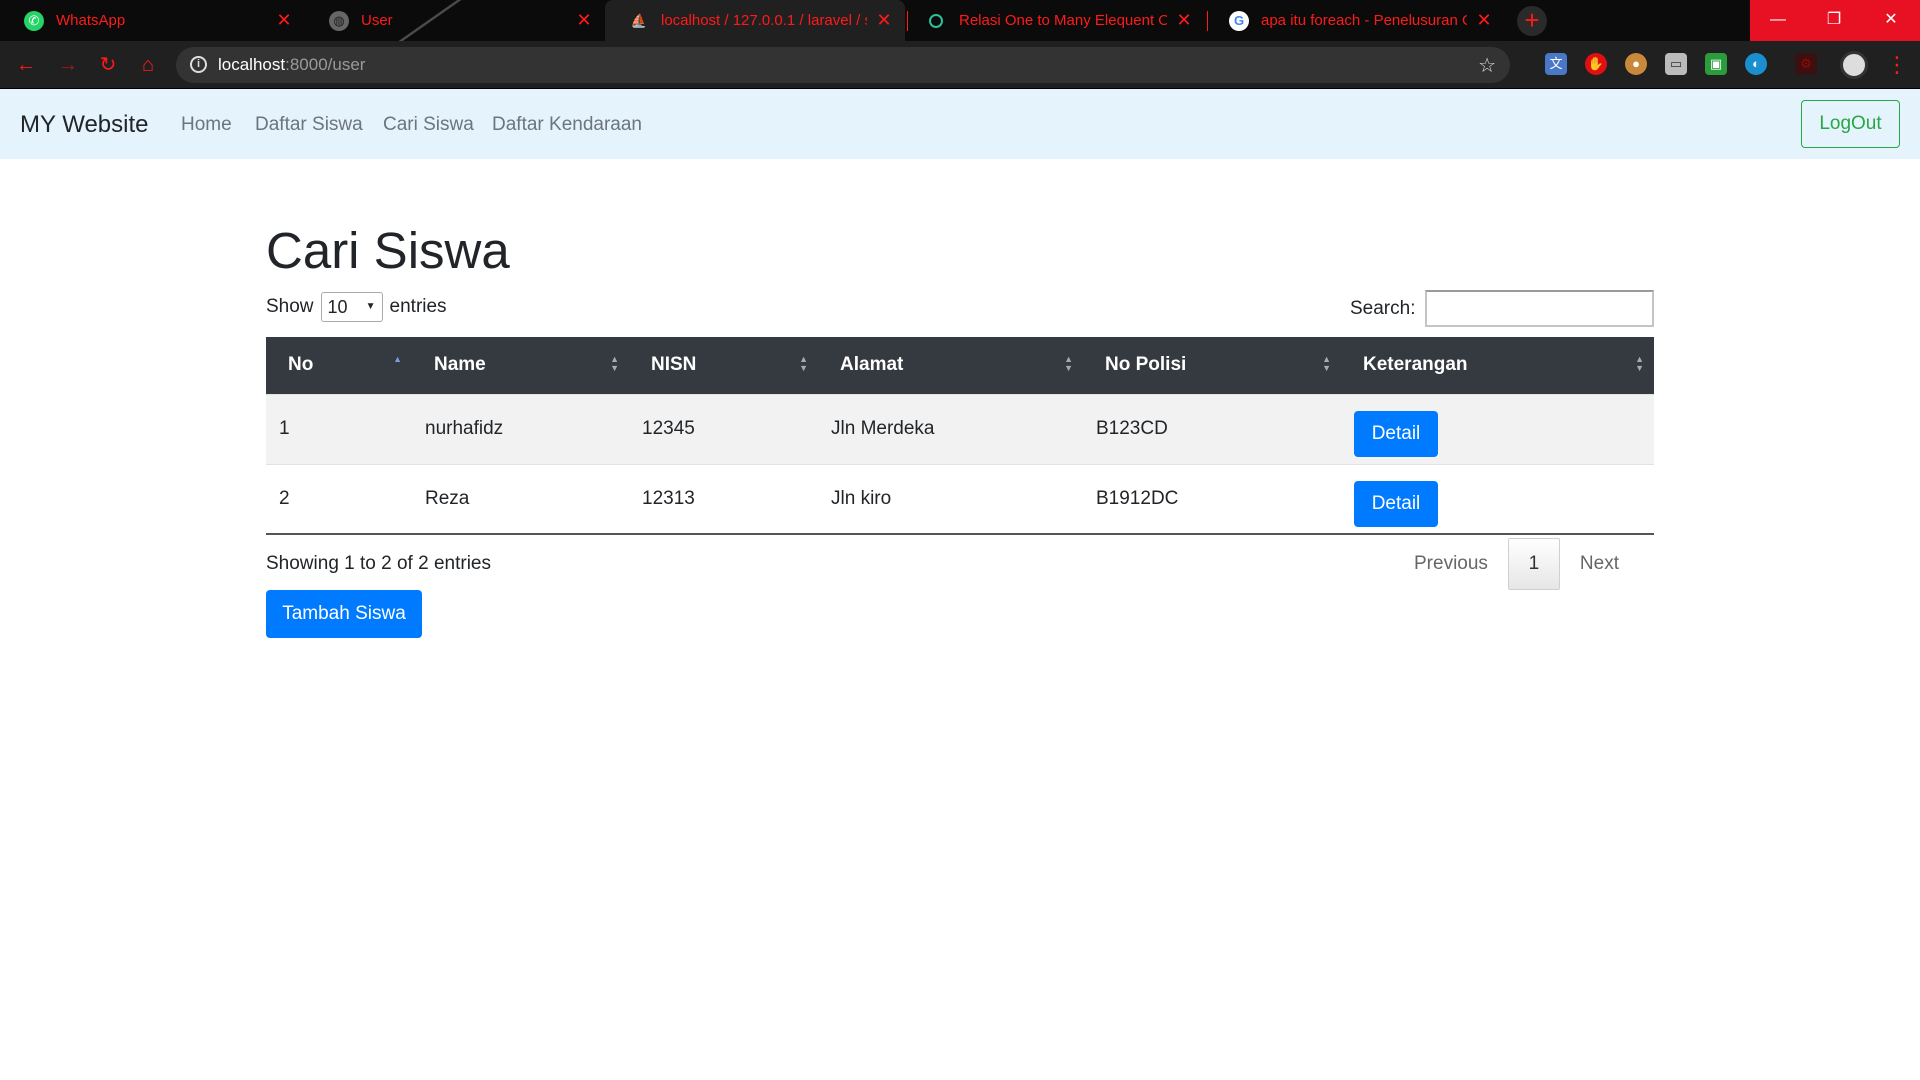  Describe the element at coordinates (351, 307) in the screenshot. I see `page-length-select: 10 ▼` at that location.